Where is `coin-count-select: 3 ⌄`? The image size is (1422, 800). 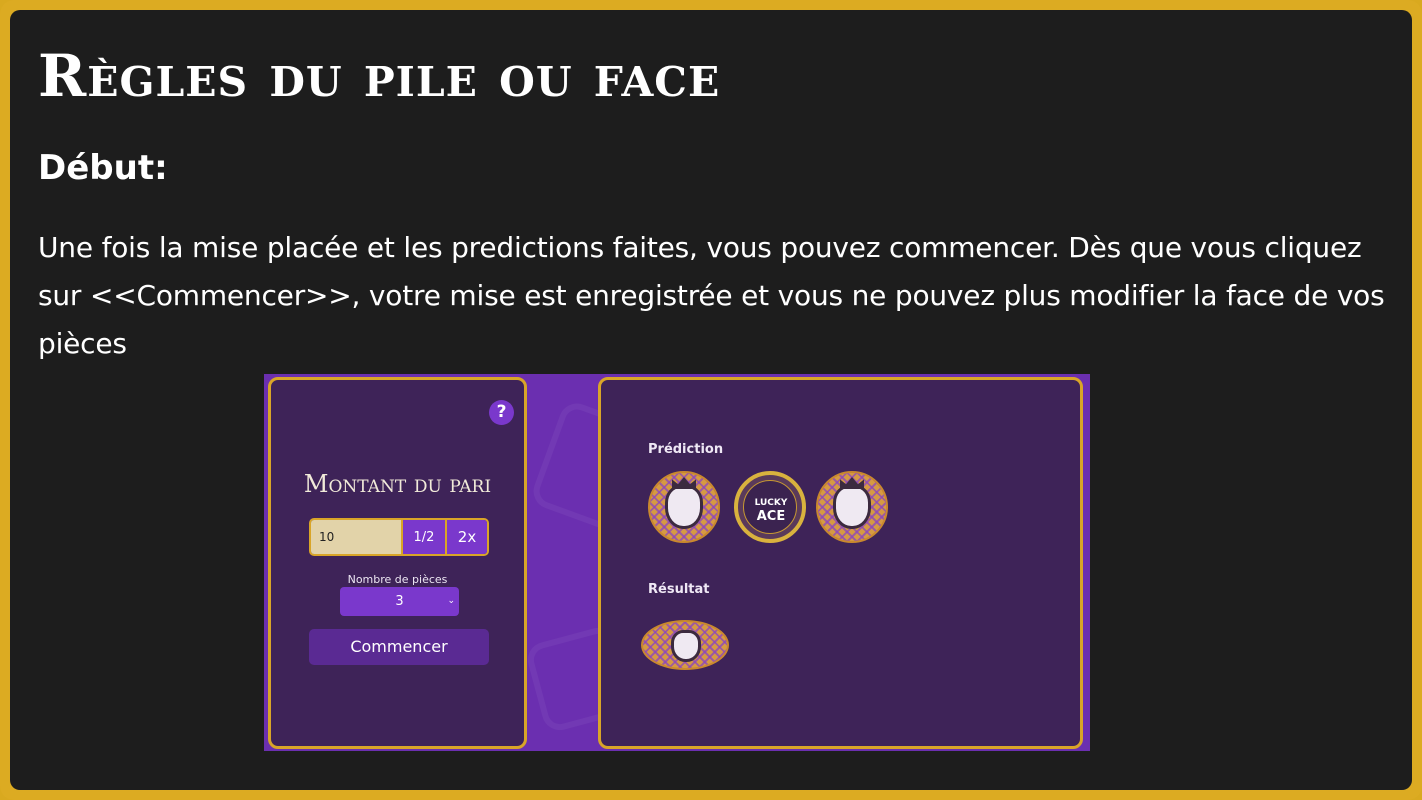 coin-count-select: 3 ⌄ is located at coordinates (399, 601).